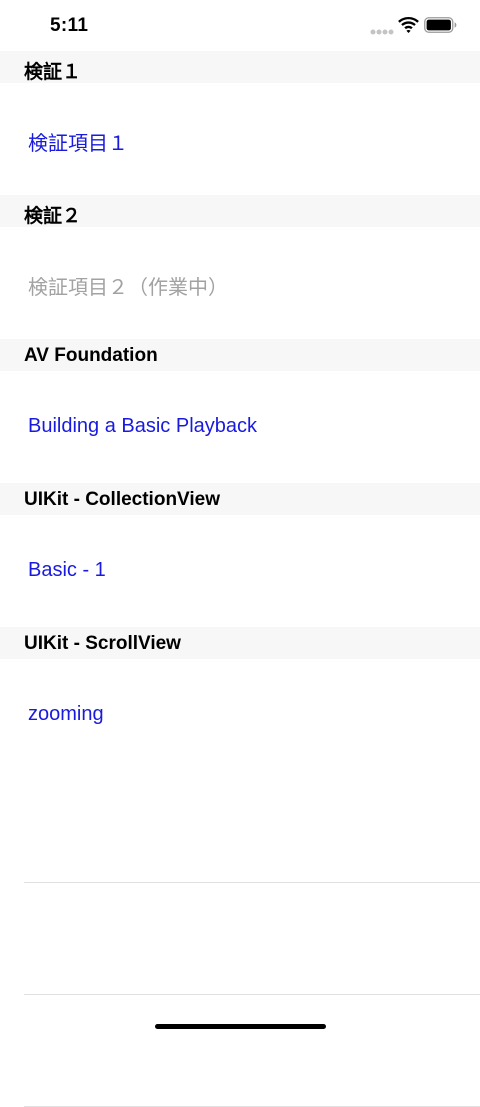  I want to click on section-header: 検証２, so click(240, 211).